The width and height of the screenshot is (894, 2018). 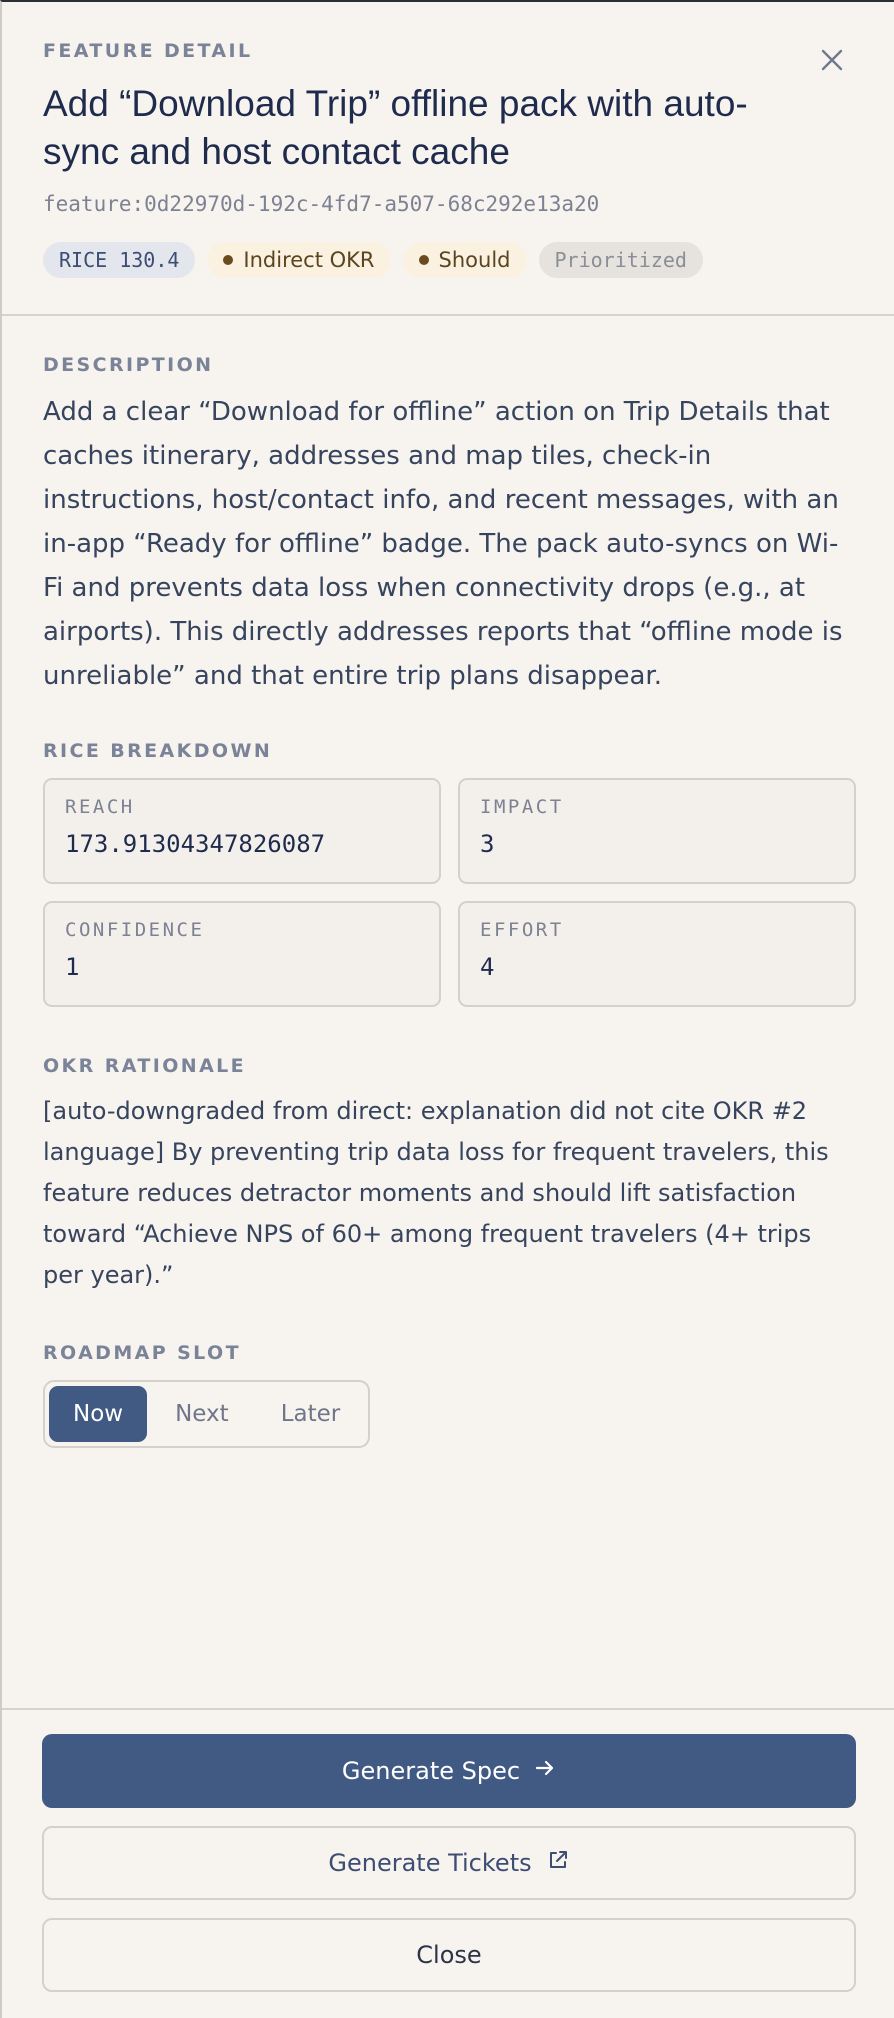 What do you see at coordinates (142, 1353) in the screenshot?
I see `roadmap-slot-label: ROADMAP SLOT` at bounding box center [142, 1353].